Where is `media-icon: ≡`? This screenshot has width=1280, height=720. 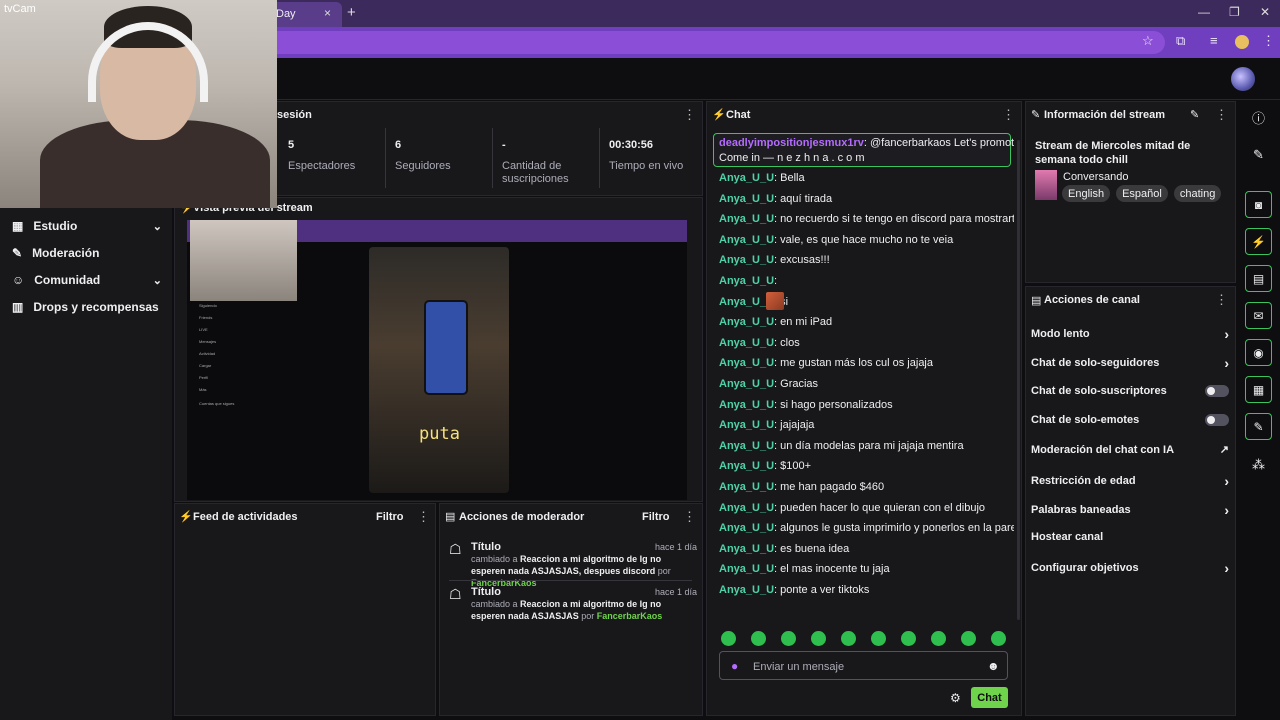
media-icon: ≡ is located at coordinates (1214, 40).